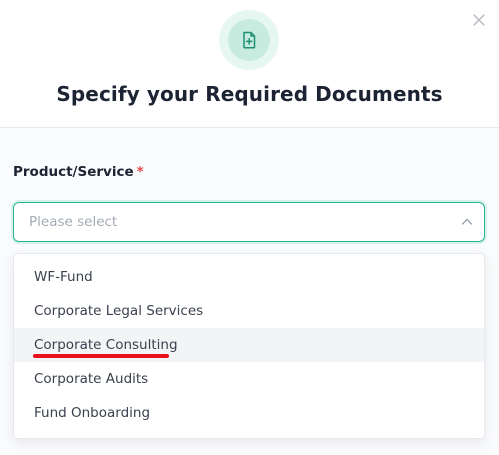 Image resolution: width=499 pixels, height=455 pixels. Describe the element at coordinates (249, 413) in the screenshot. I see `dropdown-option-fund-onboarding: Fund Onboarding` at that location.